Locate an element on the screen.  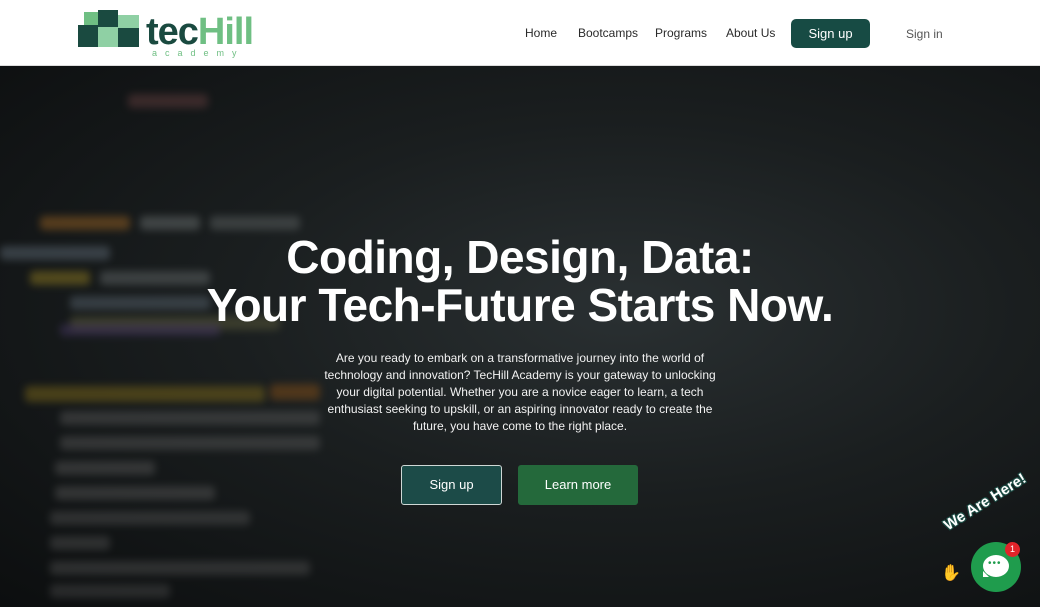
hero-signup-button: Sign up is located at coordinates (451, 485).